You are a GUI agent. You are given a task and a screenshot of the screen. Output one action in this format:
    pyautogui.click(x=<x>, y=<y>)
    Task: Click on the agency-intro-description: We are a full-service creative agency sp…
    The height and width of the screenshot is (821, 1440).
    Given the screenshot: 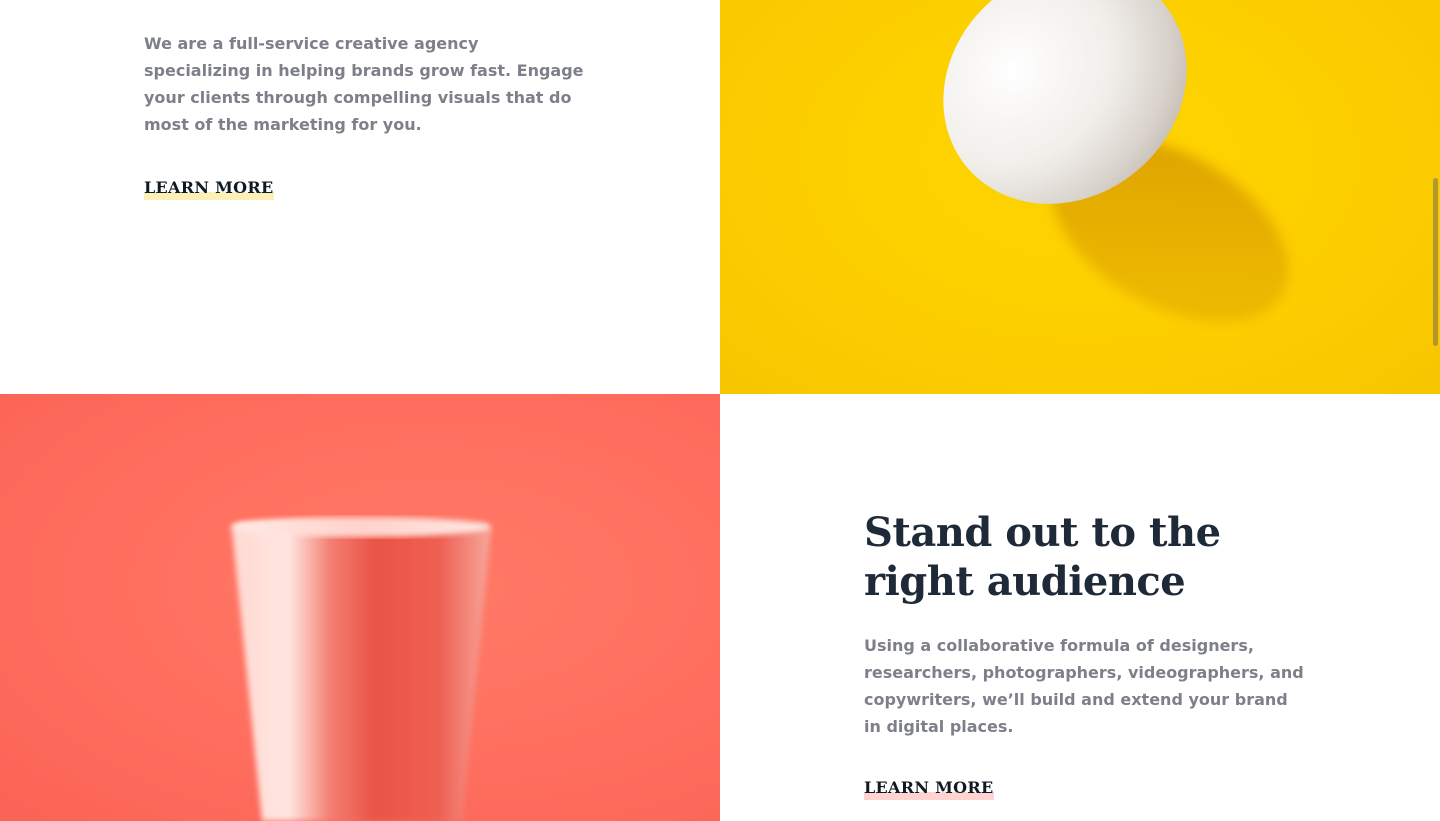 What is the action you would take?
    pyautogui.click(x=364, y=84)
    